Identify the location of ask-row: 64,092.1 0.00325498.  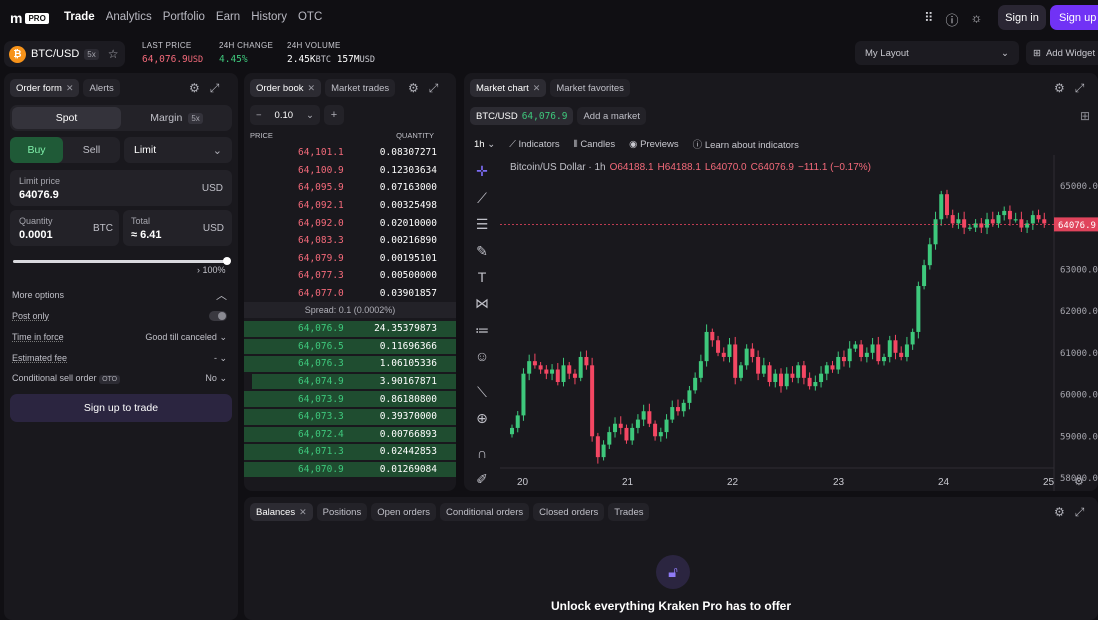
(350, 206).